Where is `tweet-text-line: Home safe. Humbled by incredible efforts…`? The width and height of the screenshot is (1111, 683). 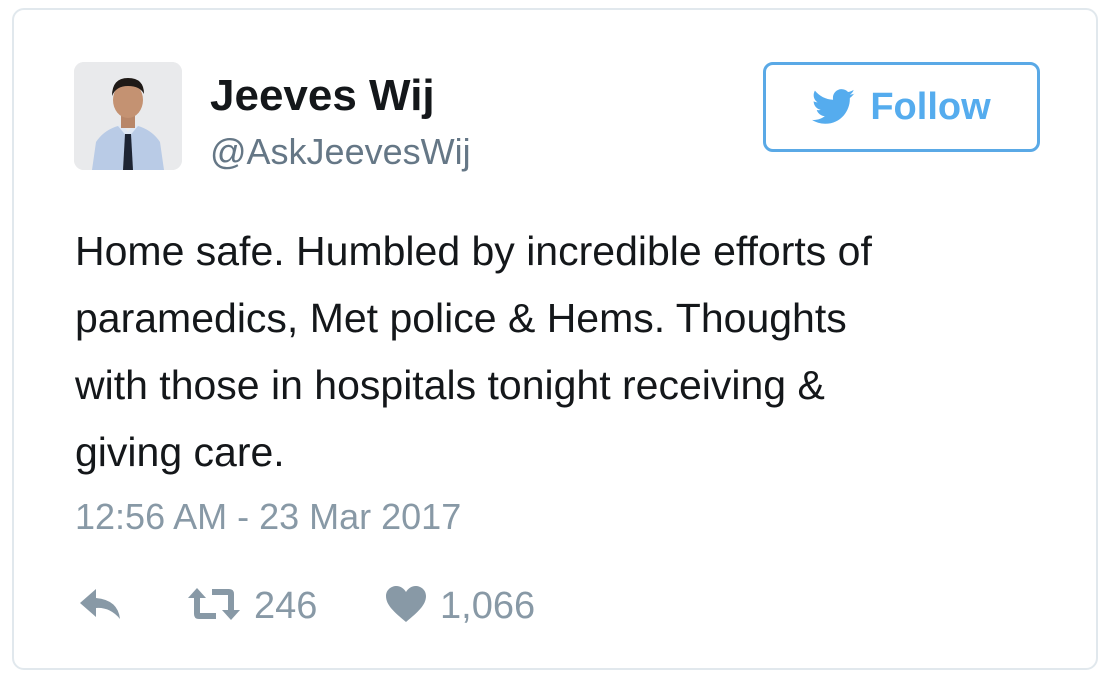 tweet-text-line: Home safe. Humbled by incredible efforts… is located at coordinates (473, 251).